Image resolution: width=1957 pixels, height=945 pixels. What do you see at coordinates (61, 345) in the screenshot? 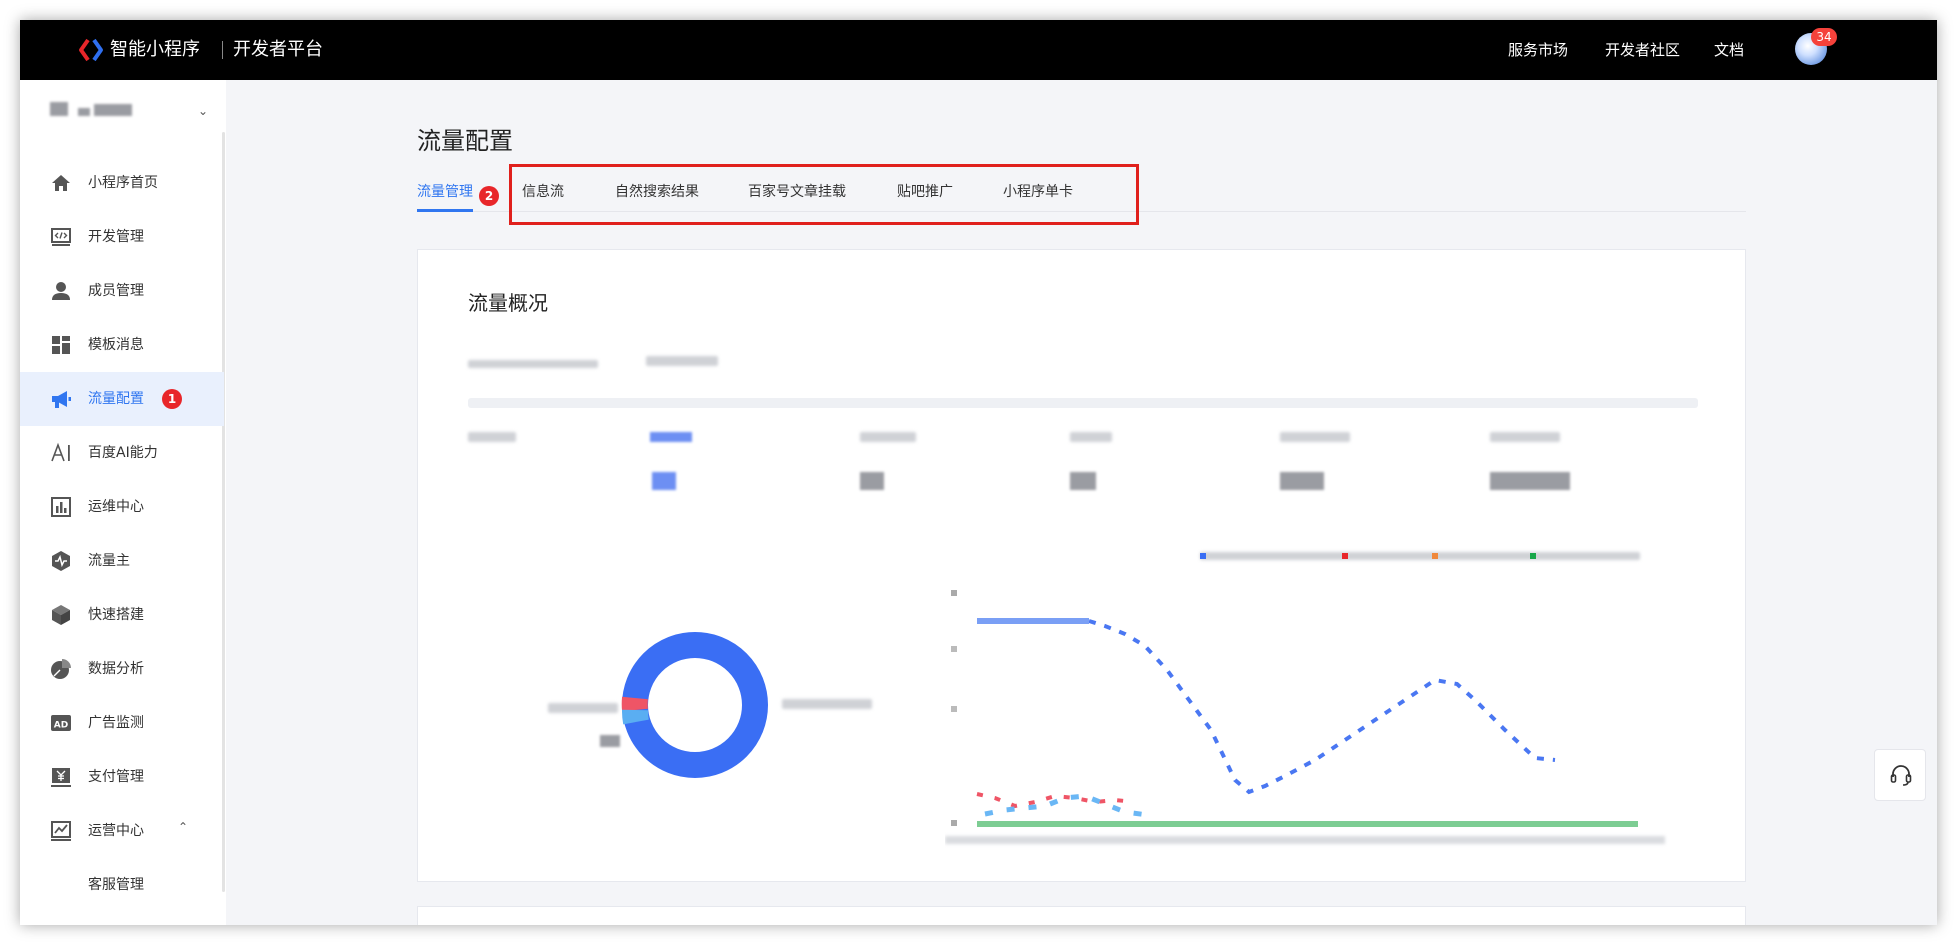
I see `template-icon` at bounding box center [61, 345].